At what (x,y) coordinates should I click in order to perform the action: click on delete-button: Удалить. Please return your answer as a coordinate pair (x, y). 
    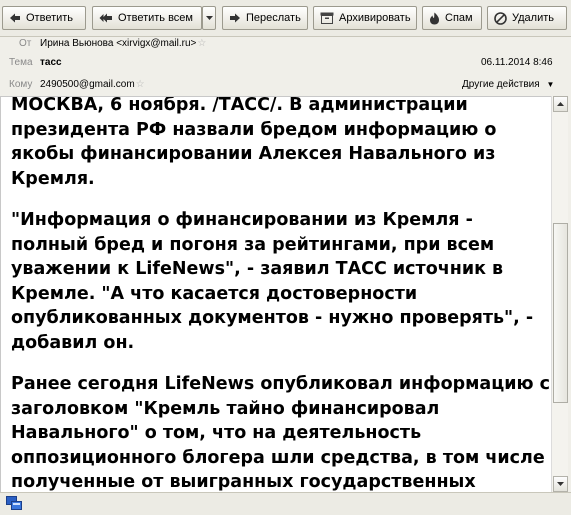
    Looking at the image, I should click on (527, 18).